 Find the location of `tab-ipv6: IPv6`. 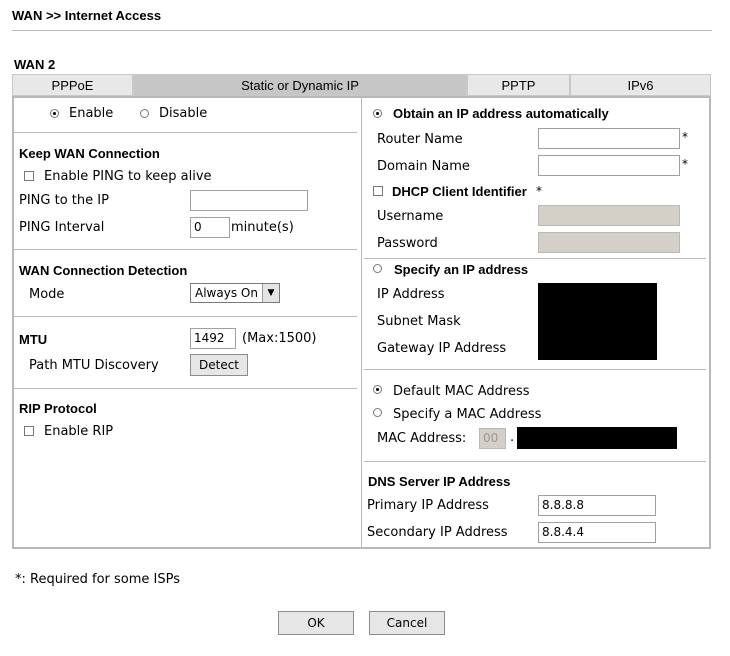

tab-ipv6: IPv6 is located at coordinates (640, 85).